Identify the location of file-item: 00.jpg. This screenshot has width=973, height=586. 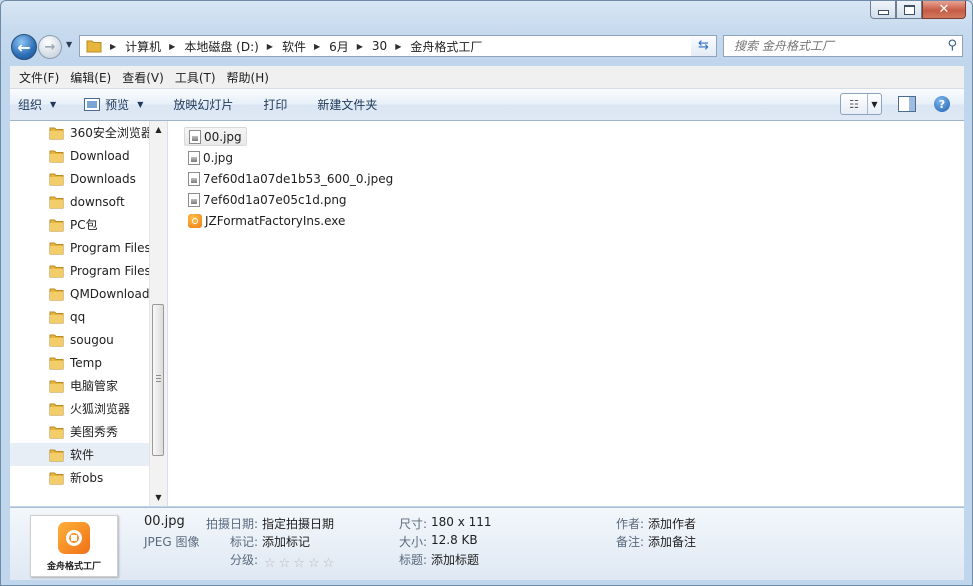
(215, 136).